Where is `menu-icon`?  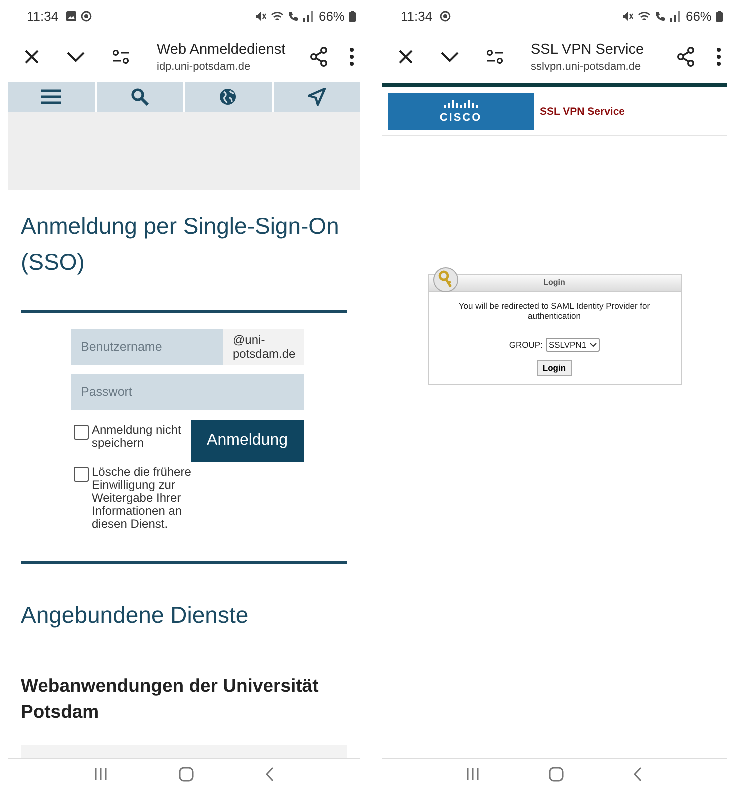
menu-icon is located at coordinates (51, 97).